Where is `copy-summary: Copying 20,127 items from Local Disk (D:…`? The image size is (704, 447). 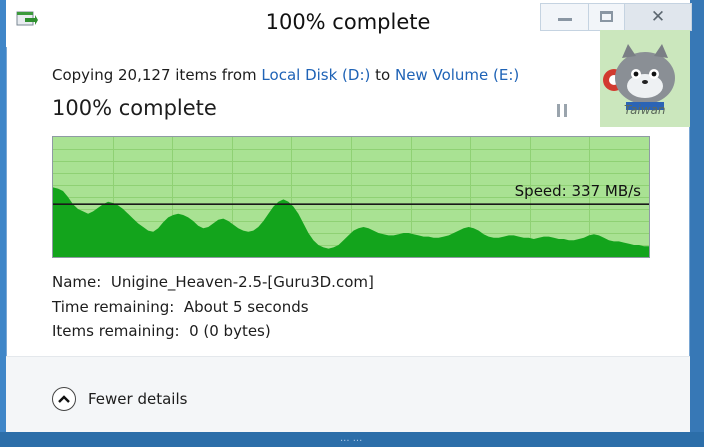 copy-summary: Copying 20,127 items from Local Disk (D:… is located at coordinates (285, 75).